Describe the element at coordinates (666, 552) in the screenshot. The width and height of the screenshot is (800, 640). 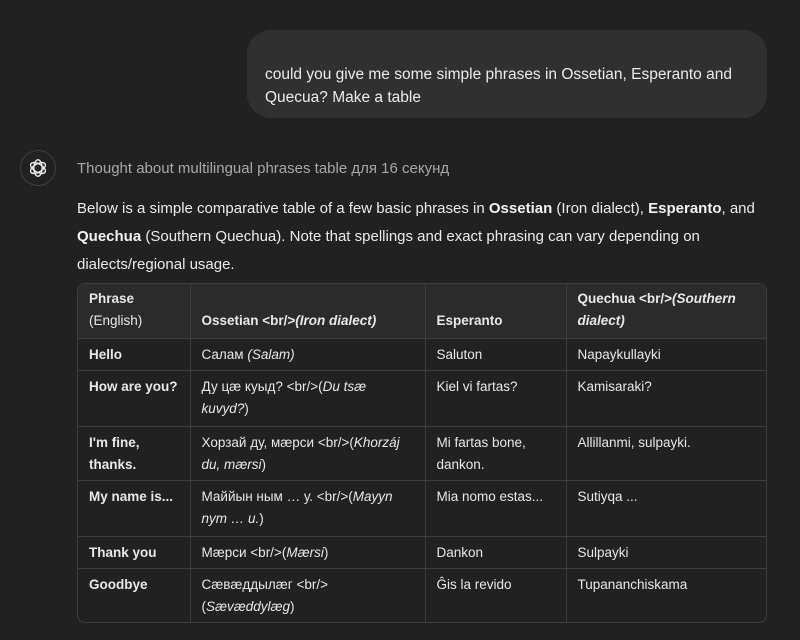
I see `cell-quechua: Sulpayki` at that location.